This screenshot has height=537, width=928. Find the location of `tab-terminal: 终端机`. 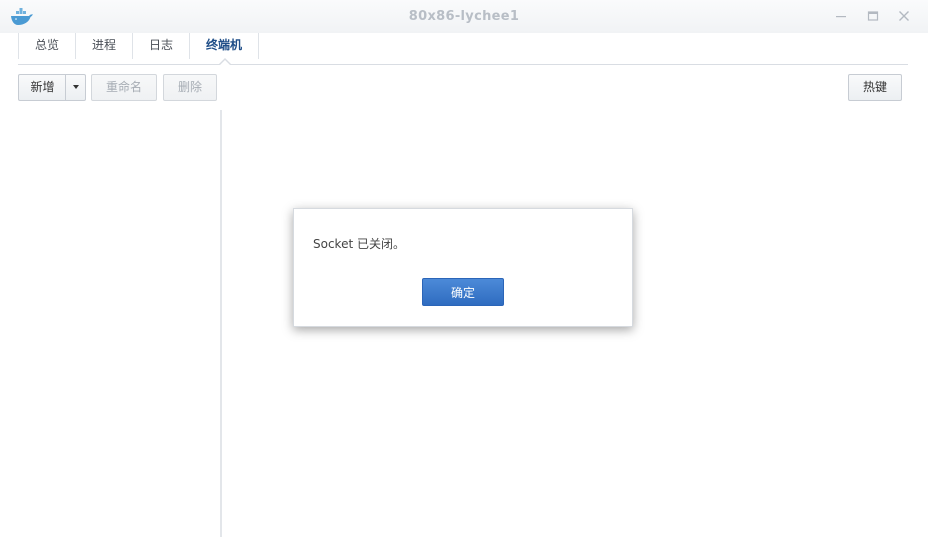

tab-terminal: 终端机 is located at coordinates (224, 46).